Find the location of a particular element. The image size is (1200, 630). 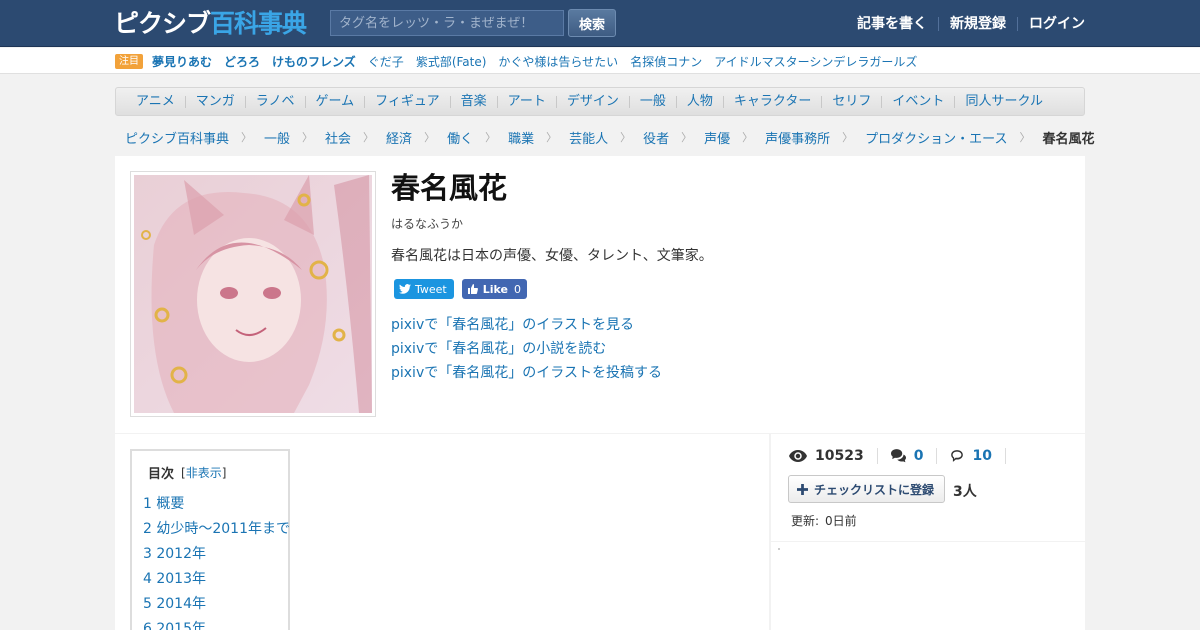

talk-count: 10 is located at coordinates (982, 456).